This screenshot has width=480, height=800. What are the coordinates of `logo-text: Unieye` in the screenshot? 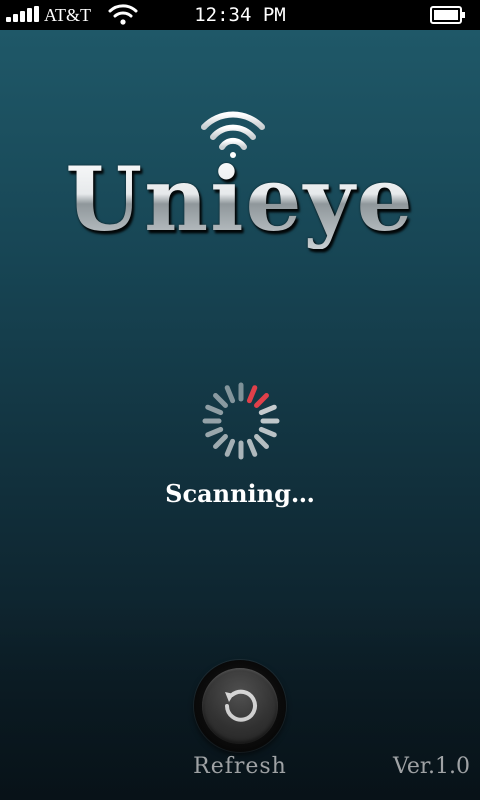 It's located at (240, 199).